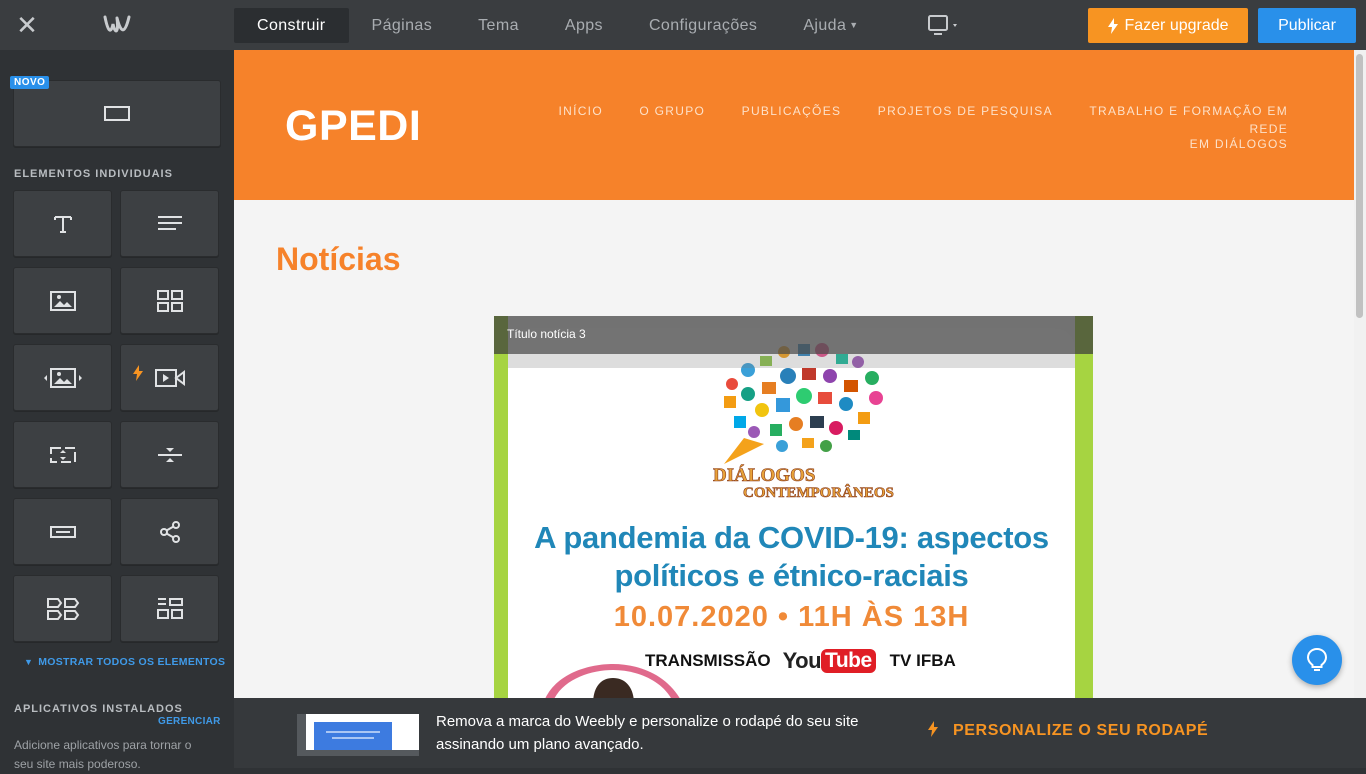  I want to click on site-nav-trabalho: TRABALHO E FORMAÇÃO EM REDE, so click(1188, 120).